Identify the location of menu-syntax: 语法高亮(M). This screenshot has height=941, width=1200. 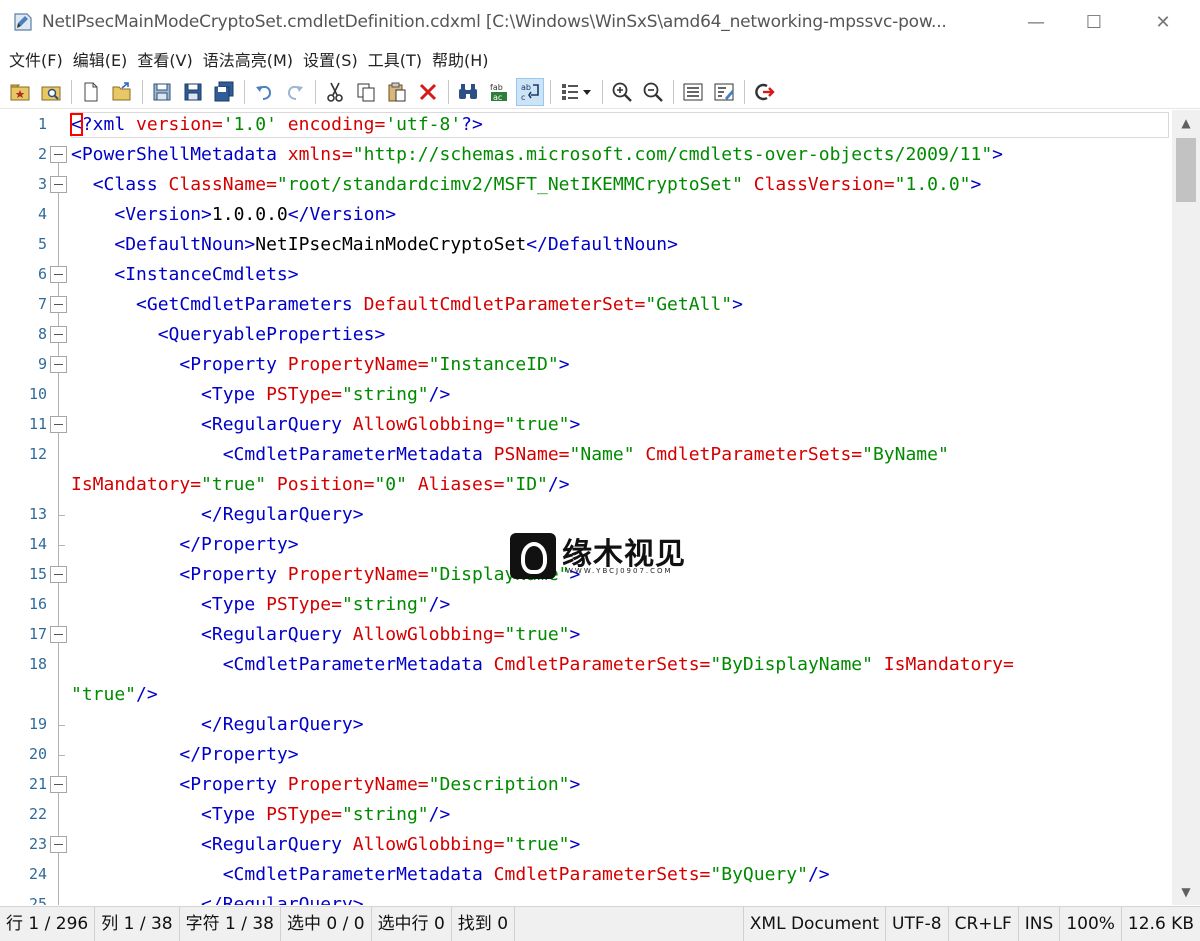
(248, 59).